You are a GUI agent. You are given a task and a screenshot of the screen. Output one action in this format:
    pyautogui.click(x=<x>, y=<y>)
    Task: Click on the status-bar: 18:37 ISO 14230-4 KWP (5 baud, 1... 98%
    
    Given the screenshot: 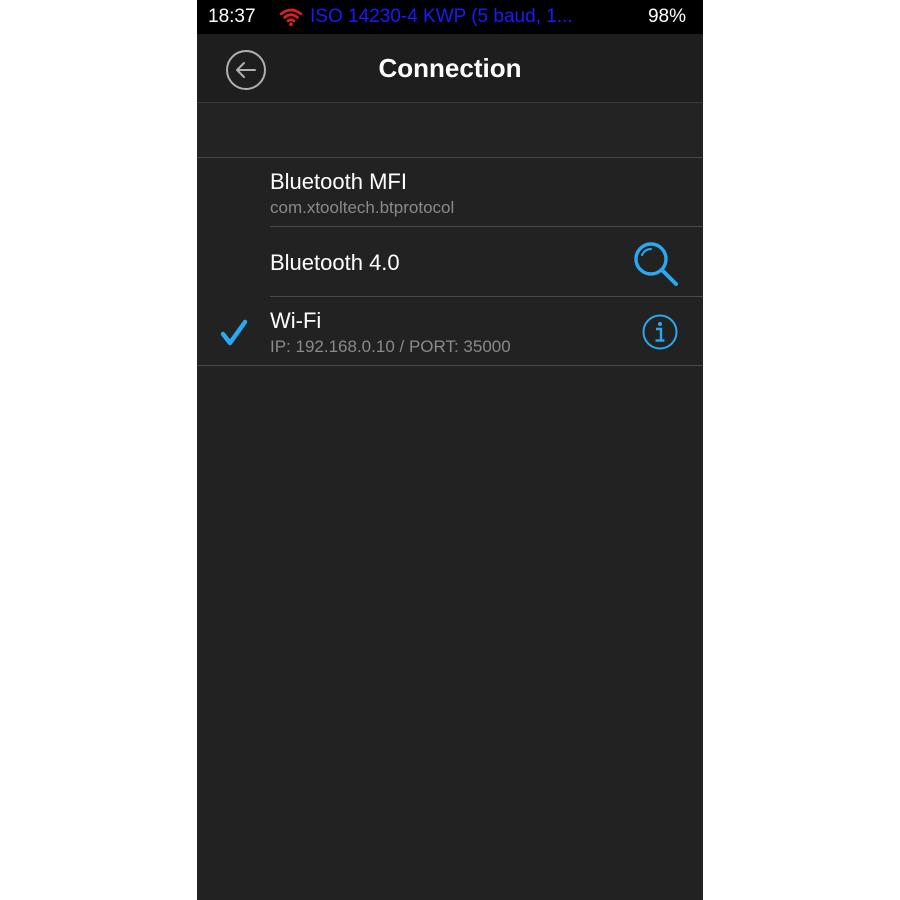 What is the action you would take?
    pyautogui.click(x=450, y=17)
    